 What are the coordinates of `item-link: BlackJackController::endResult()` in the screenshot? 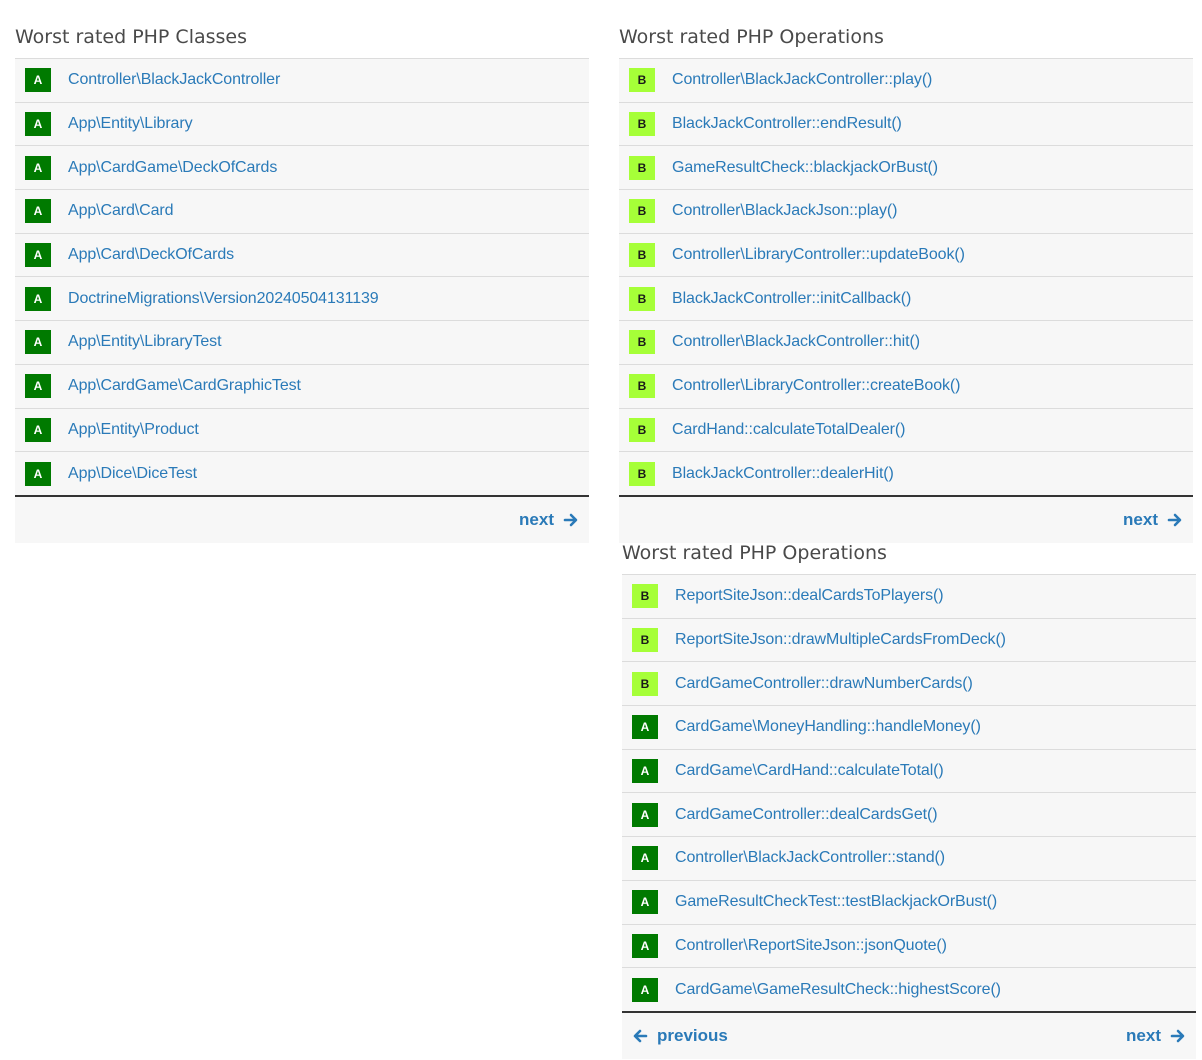 It's located at (787, 124).